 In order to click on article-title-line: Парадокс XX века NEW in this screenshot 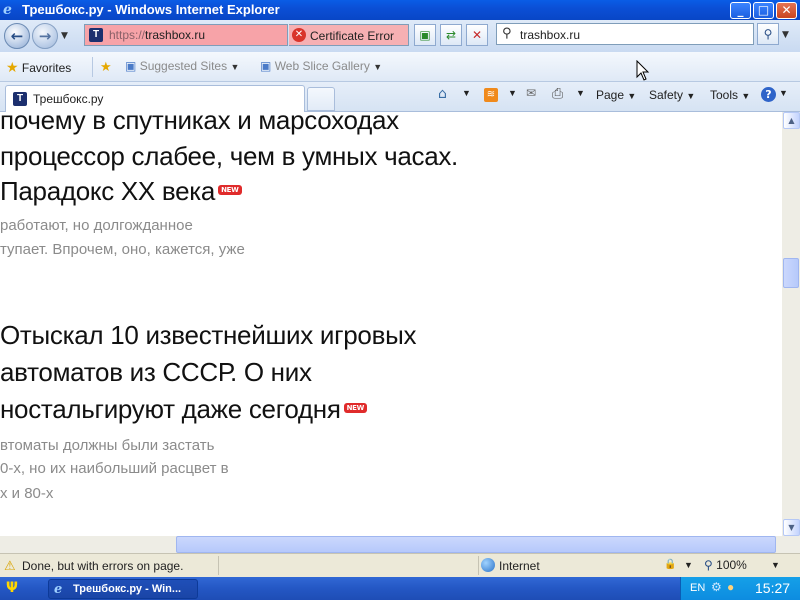, I will do `click(121, 191)`.